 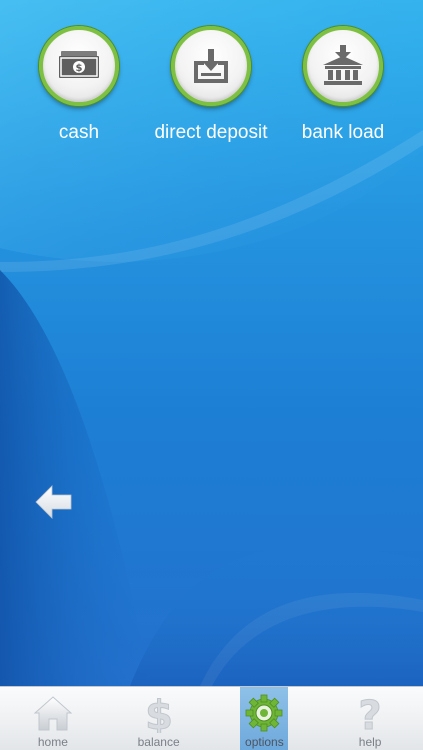 What do you see at coordinates (211, 132) in the screenshot?
I see `direct-deposit-label: direct deposit` at bounding box center [211, 132].